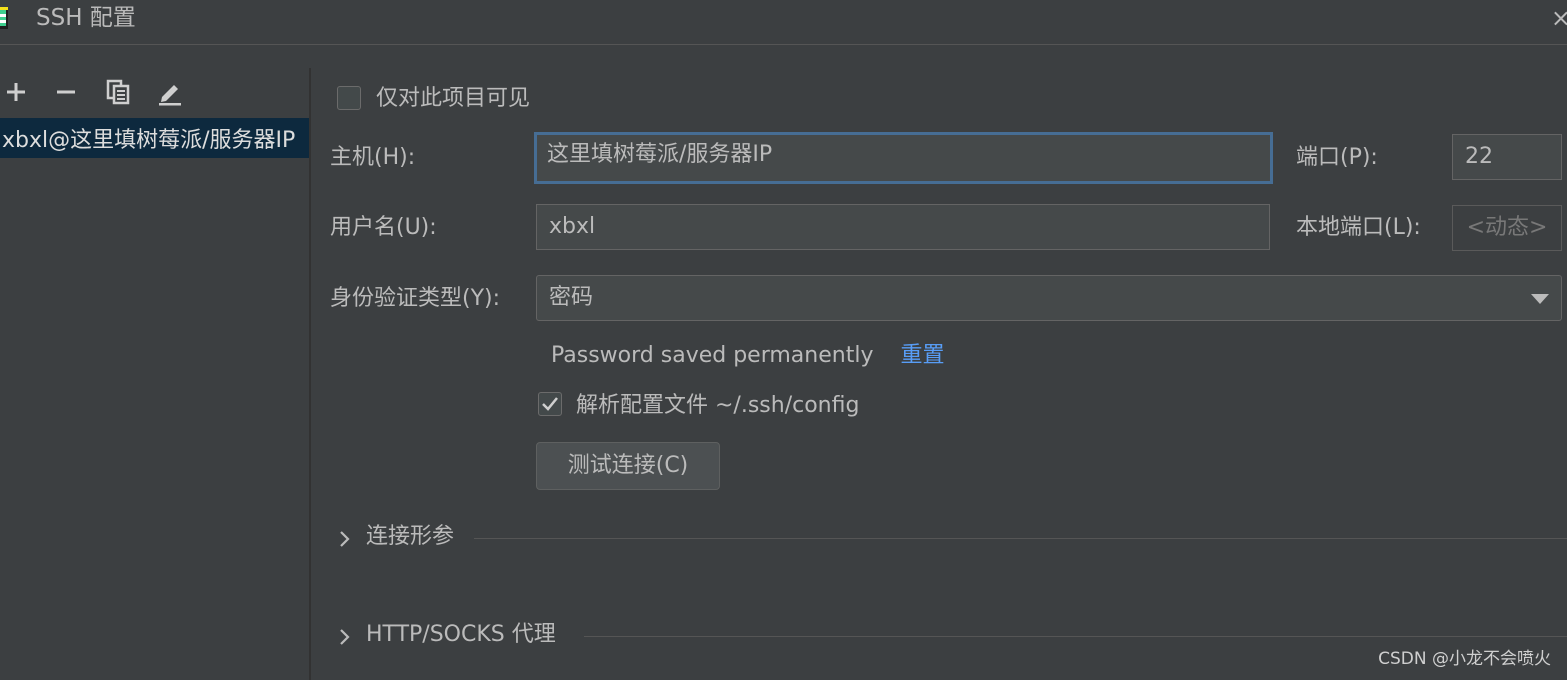  What do you see at coordinates (1049, 298) in the screenshot?
I see `auth-type-select: 密码` at bounding box center [1049, 298].